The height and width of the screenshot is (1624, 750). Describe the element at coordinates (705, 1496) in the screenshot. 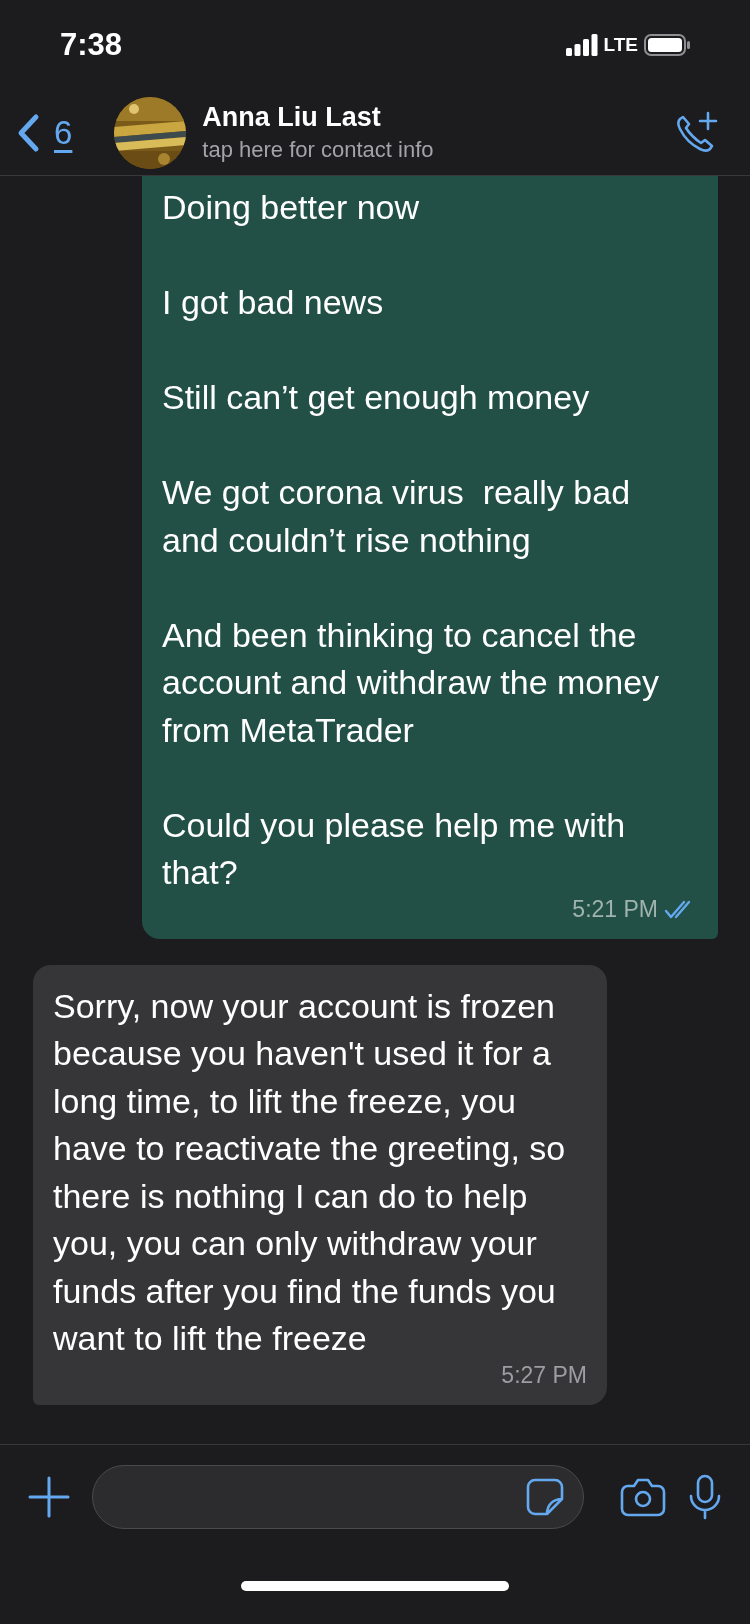

I see `microphone-icon` at that location.